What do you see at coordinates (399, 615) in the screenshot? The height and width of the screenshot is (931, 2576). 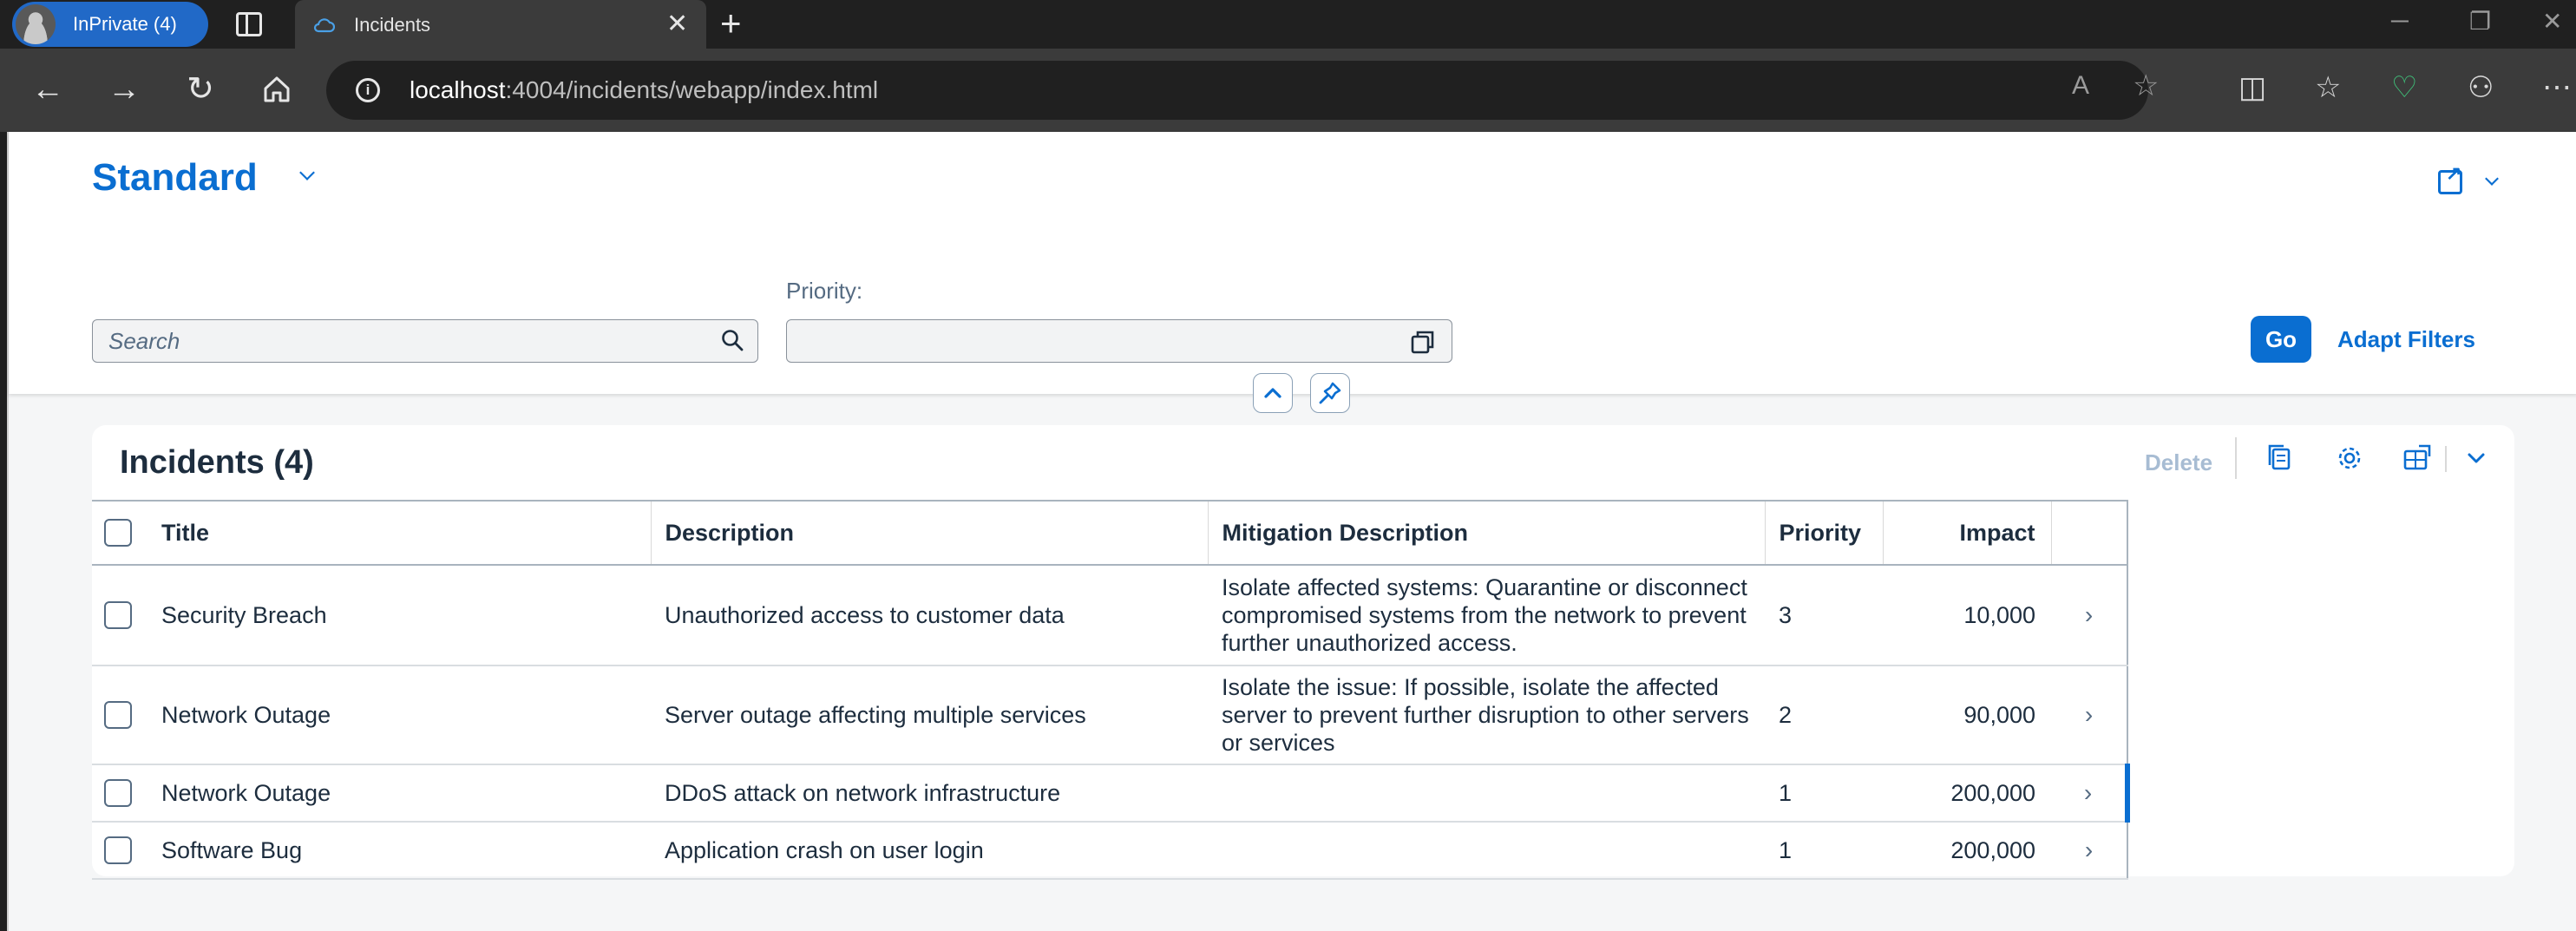 I see `cell-title: Security Breach` at bounding box center [399, 615].